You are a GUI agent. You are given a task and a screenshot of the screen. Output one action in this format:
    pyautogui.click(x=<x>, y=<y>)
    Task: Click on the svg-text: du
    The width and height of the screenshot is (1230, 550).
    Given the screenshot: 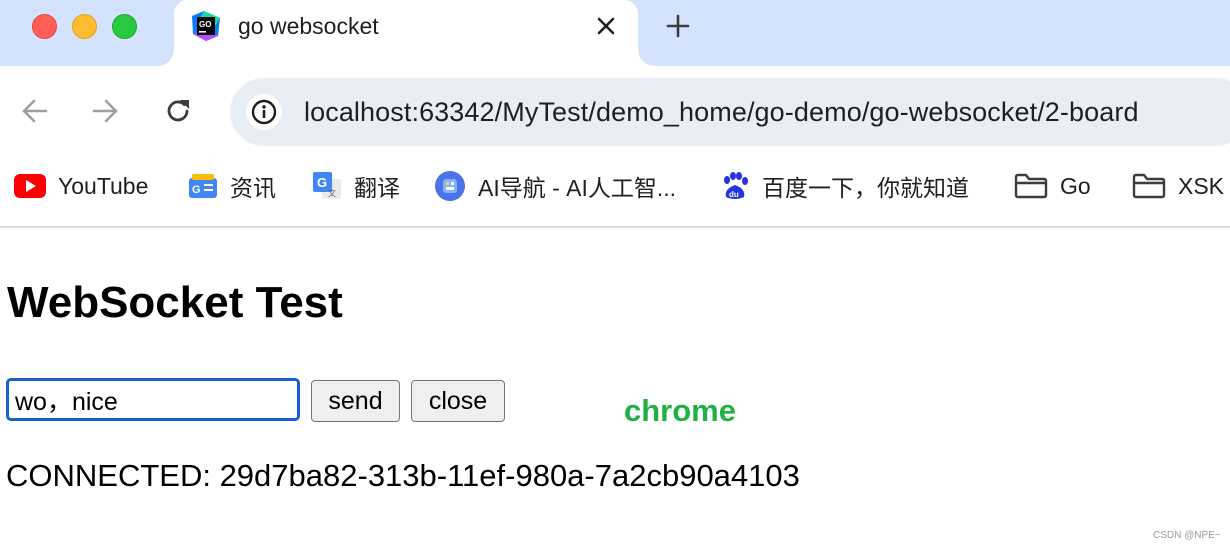 What is the action you would take?
    pyautogui.click(x=734, y=194)
    